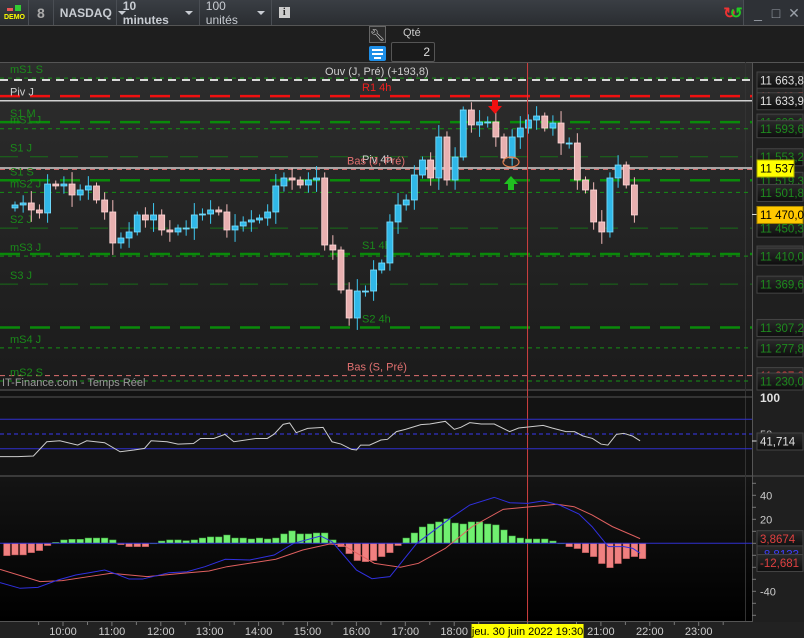 This screenshot has height=638, width=804. Describe the element at coordinates (782, 82) in the screenshot. I see `price-label-text: 11 663,8` at that location.